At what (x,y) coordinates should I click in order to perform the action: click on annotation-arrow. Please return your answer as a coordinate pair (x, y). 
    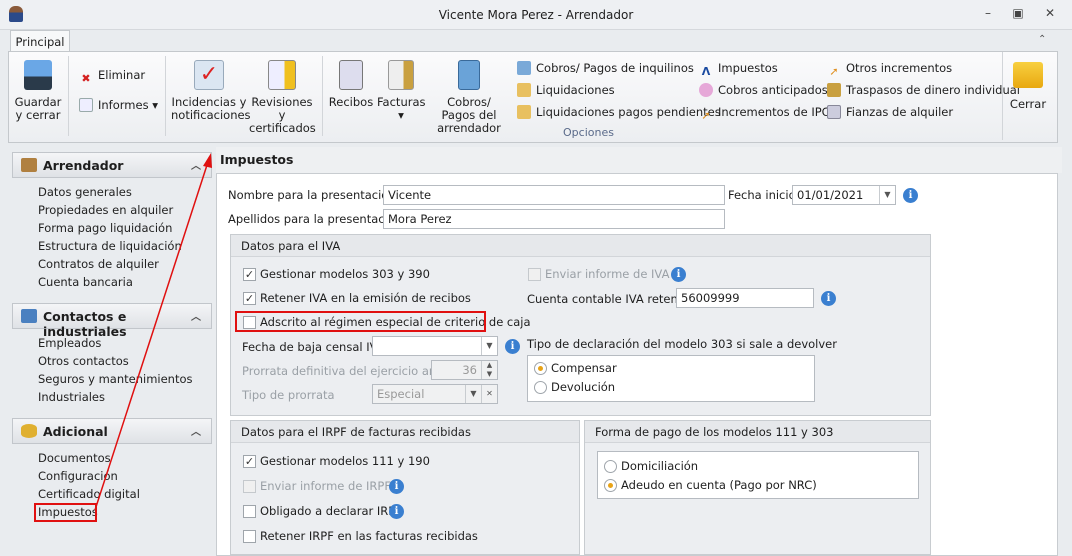
    Looking at the image, I should click on (153, 332).